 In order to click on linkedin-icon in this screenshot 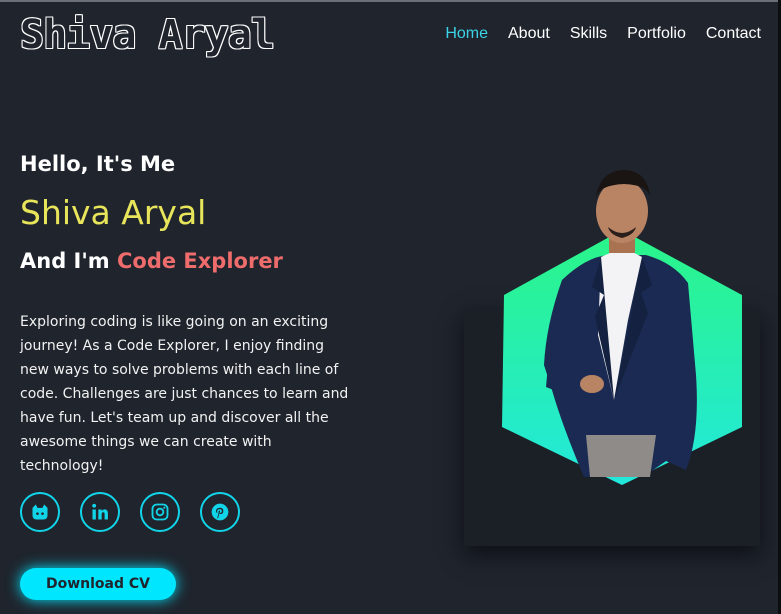, I will do `click(100, 511)`.